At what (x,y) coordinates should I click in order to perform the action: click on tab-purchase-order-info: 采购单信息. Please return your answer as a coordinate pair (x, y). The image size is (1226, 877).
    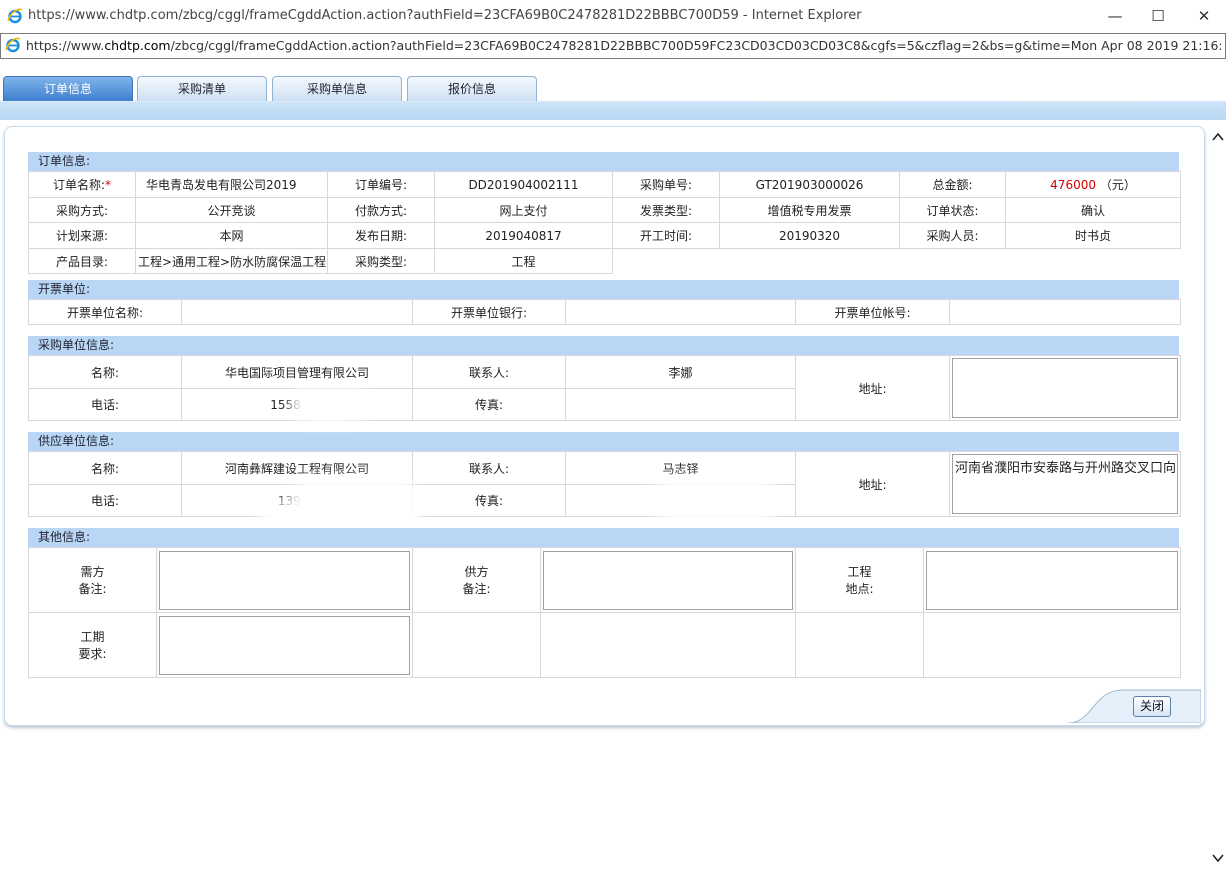
    Looking at the image, I should click on (337, 88).